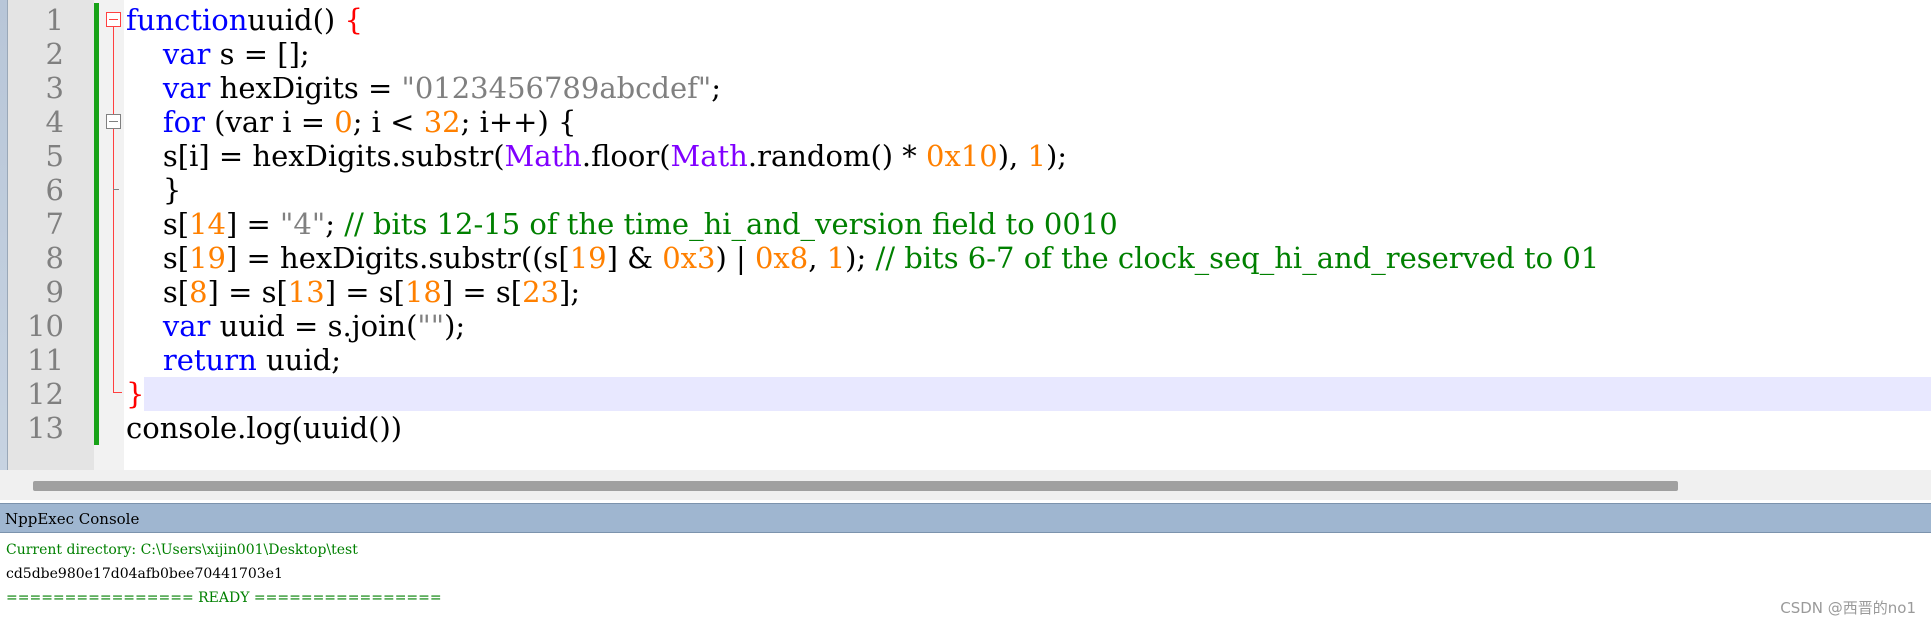 This screenshot has height=627, width=1931. Describe the element at coordinates (397, 258) in the screenshot. I see `code-token: ] = hexDigits.substr((s[` at that location.